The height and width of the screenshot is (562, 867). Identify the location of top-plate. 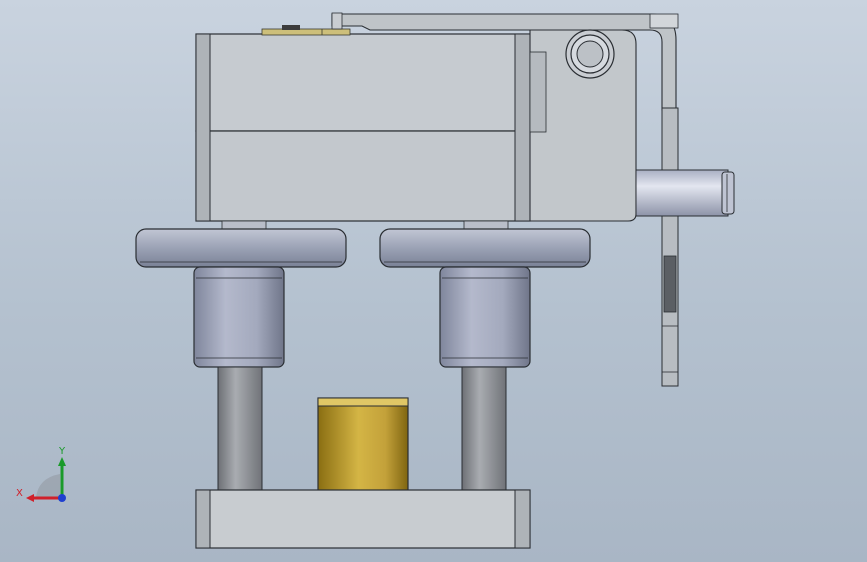
(306, 32).